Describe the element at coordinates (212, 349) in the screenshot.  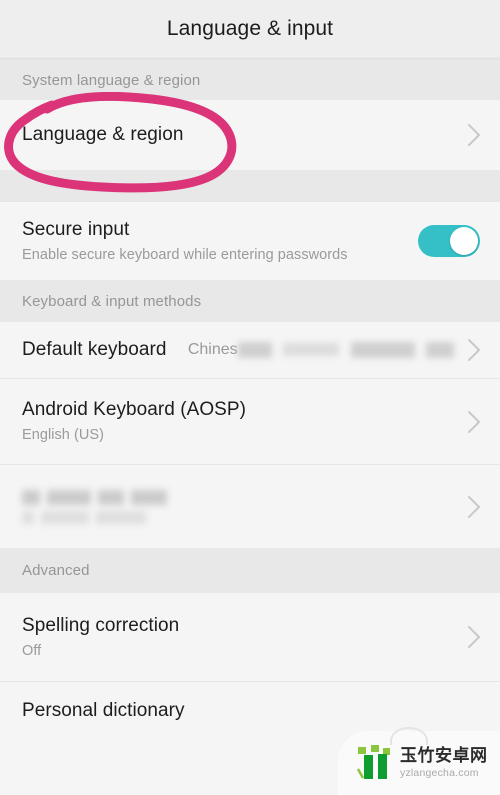
I see `row-value-text: Chines` at that location.